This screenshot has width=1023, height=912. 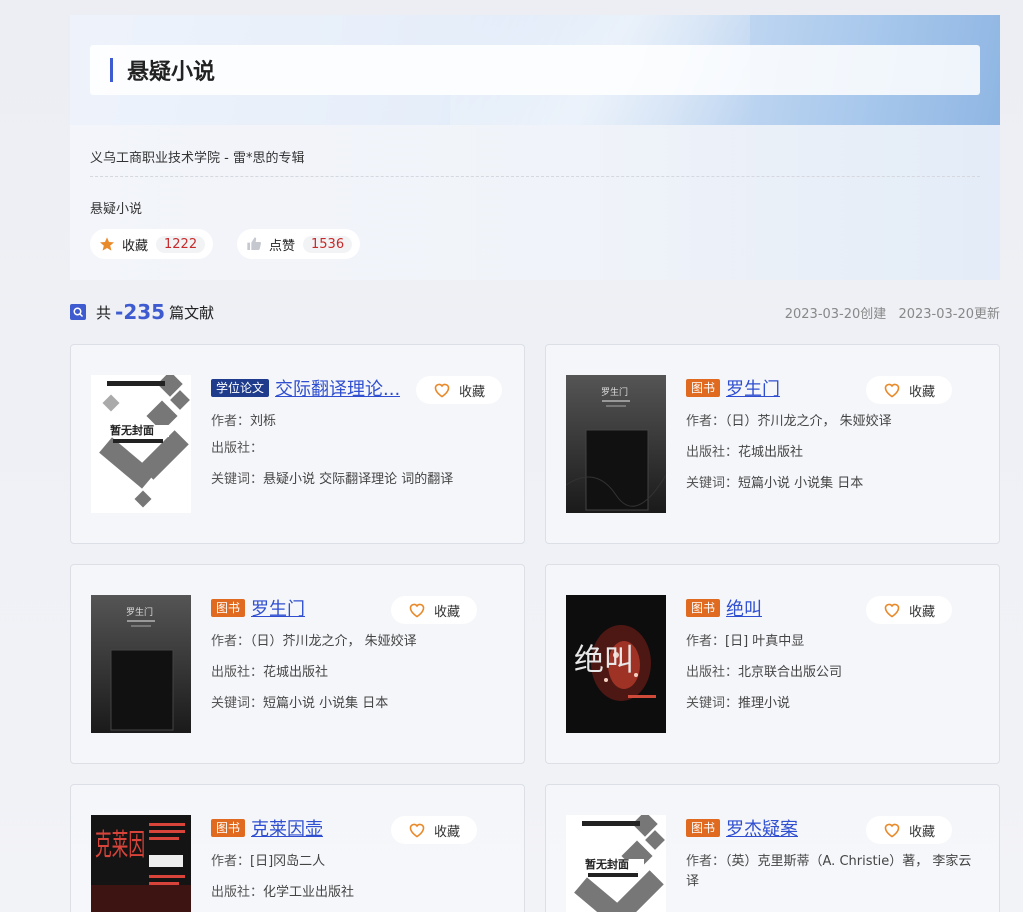 I want to click on cover-text: 绝叫, so click(x=604, y=660).